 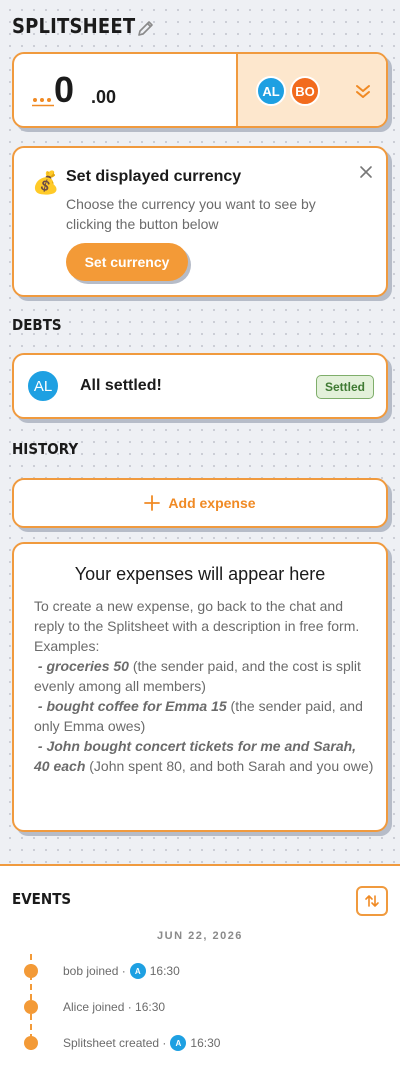 What do you see at coordinates (152, 503) in the screenshot?
I see `plus-icon` at bounding box center [152, 503].